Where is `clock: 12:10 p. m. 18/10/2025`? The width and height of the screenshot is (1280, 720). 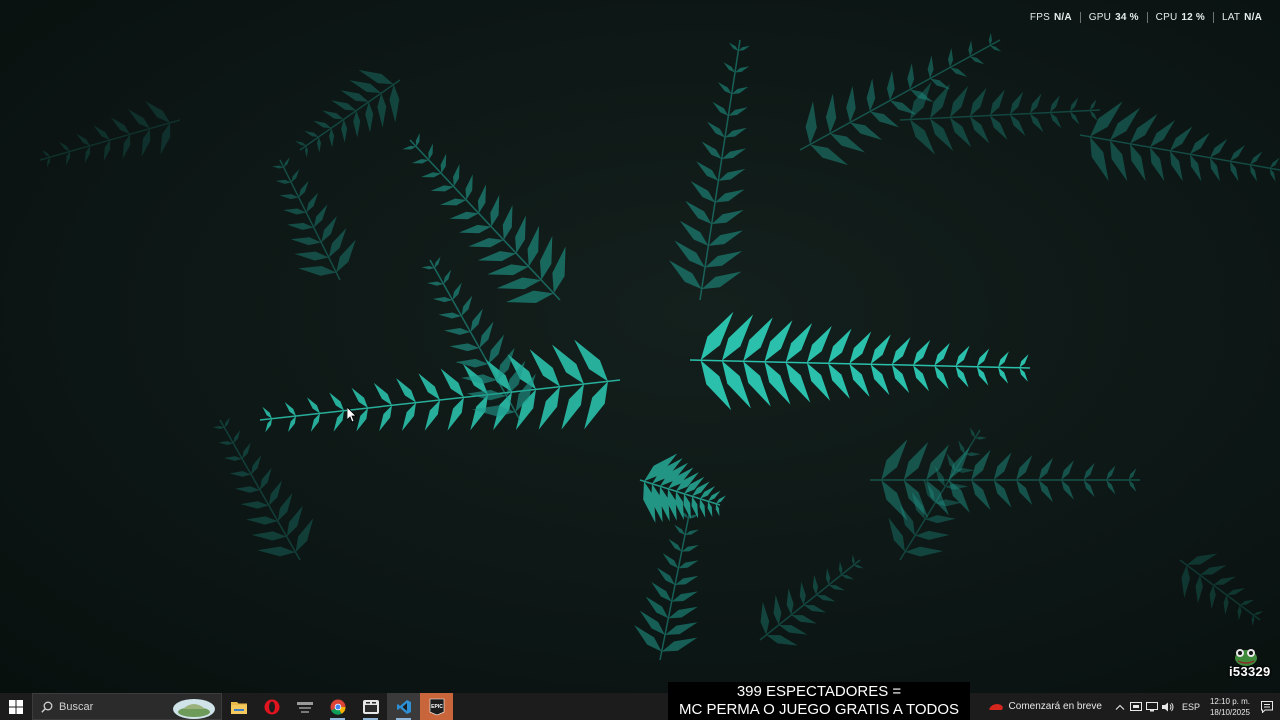
clock: 12:10 p. m. 18/10/2025 is located at coordinates (1230, 707).